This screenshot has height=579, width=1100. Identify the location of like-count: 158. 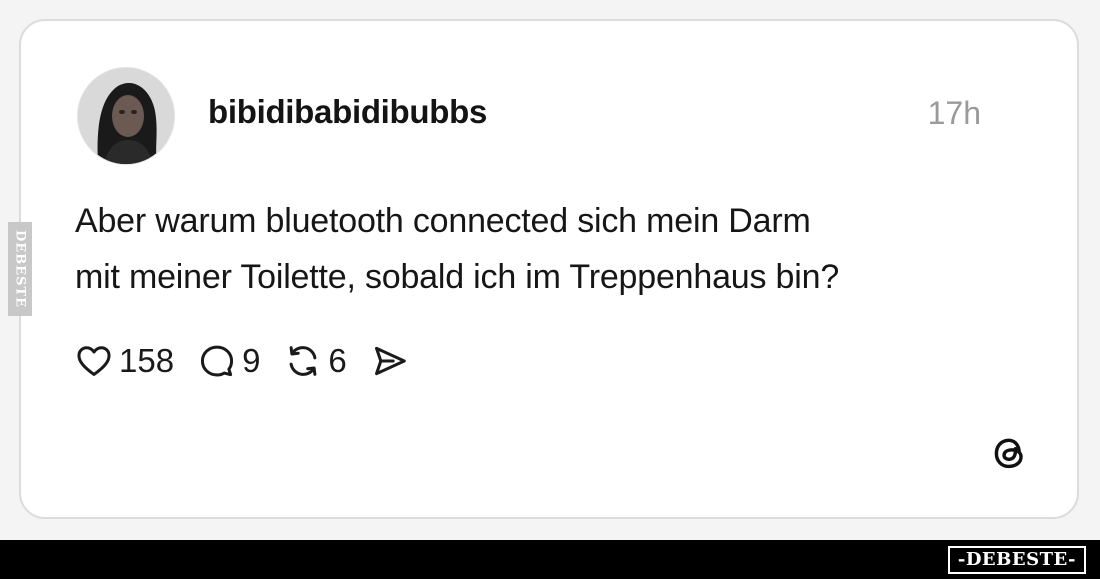
(147, 360).